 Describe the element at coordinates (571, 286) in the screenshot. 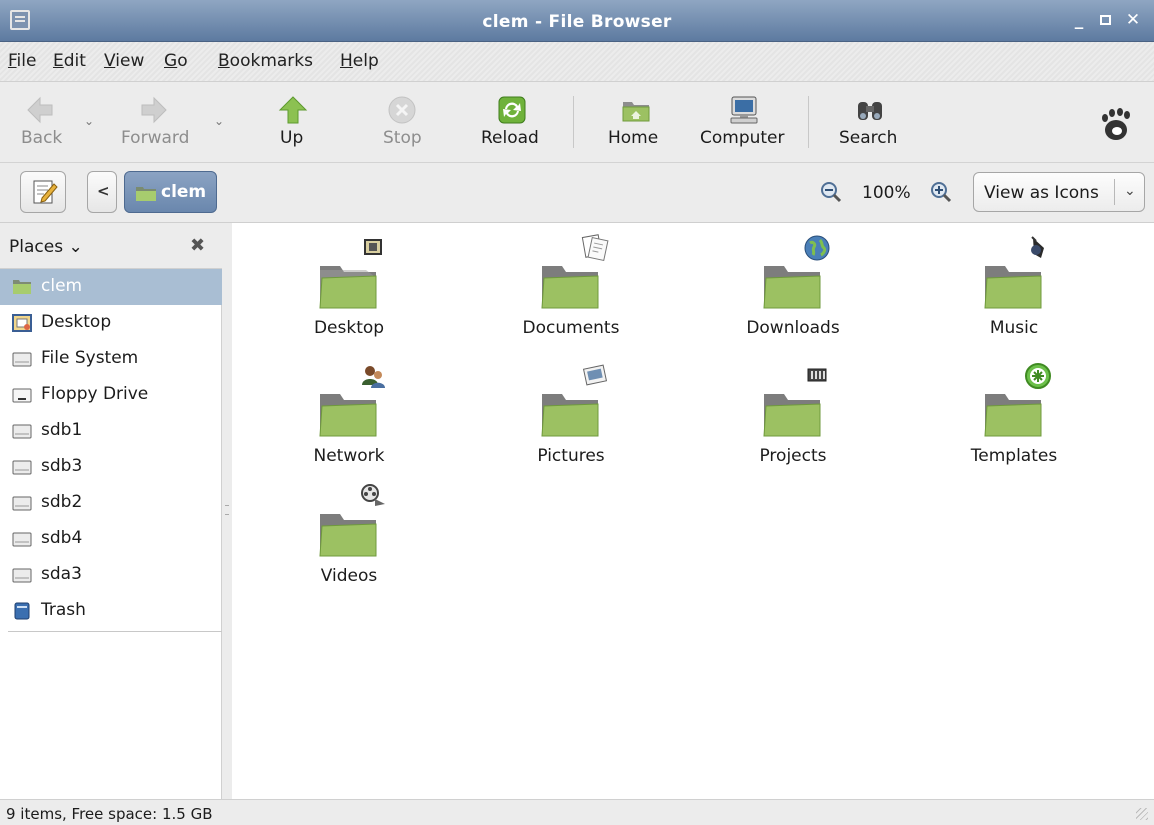

I see `file-item-documents: Documents` at that location.